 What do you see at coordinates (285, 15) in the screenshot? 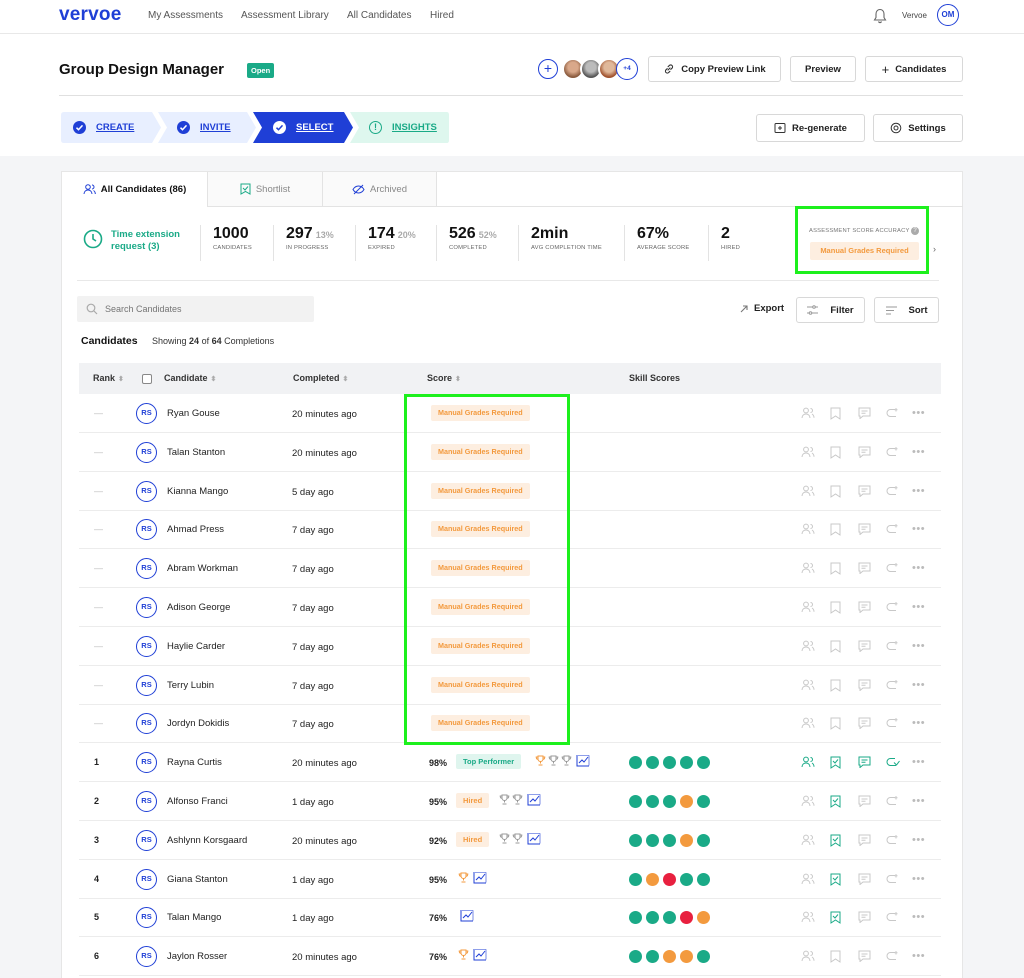
I see `nav-assessment-library: Assessment Library` at bounding box center [285, 15].